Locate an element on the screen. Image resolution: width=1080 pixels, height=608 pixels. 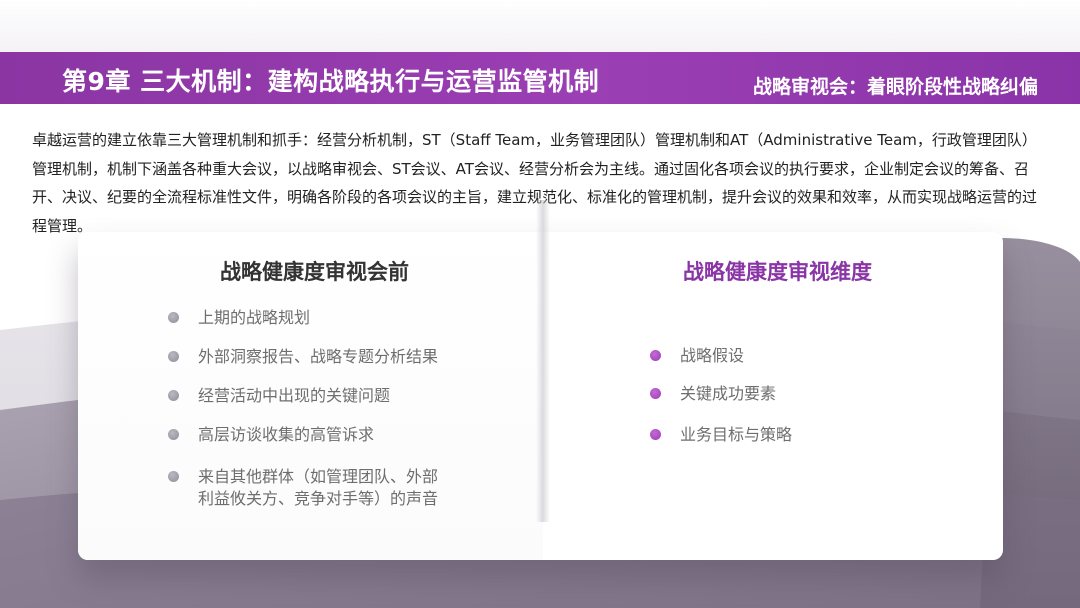
list-item-text: 关键成功要素 is located at coordinates (728, 393).